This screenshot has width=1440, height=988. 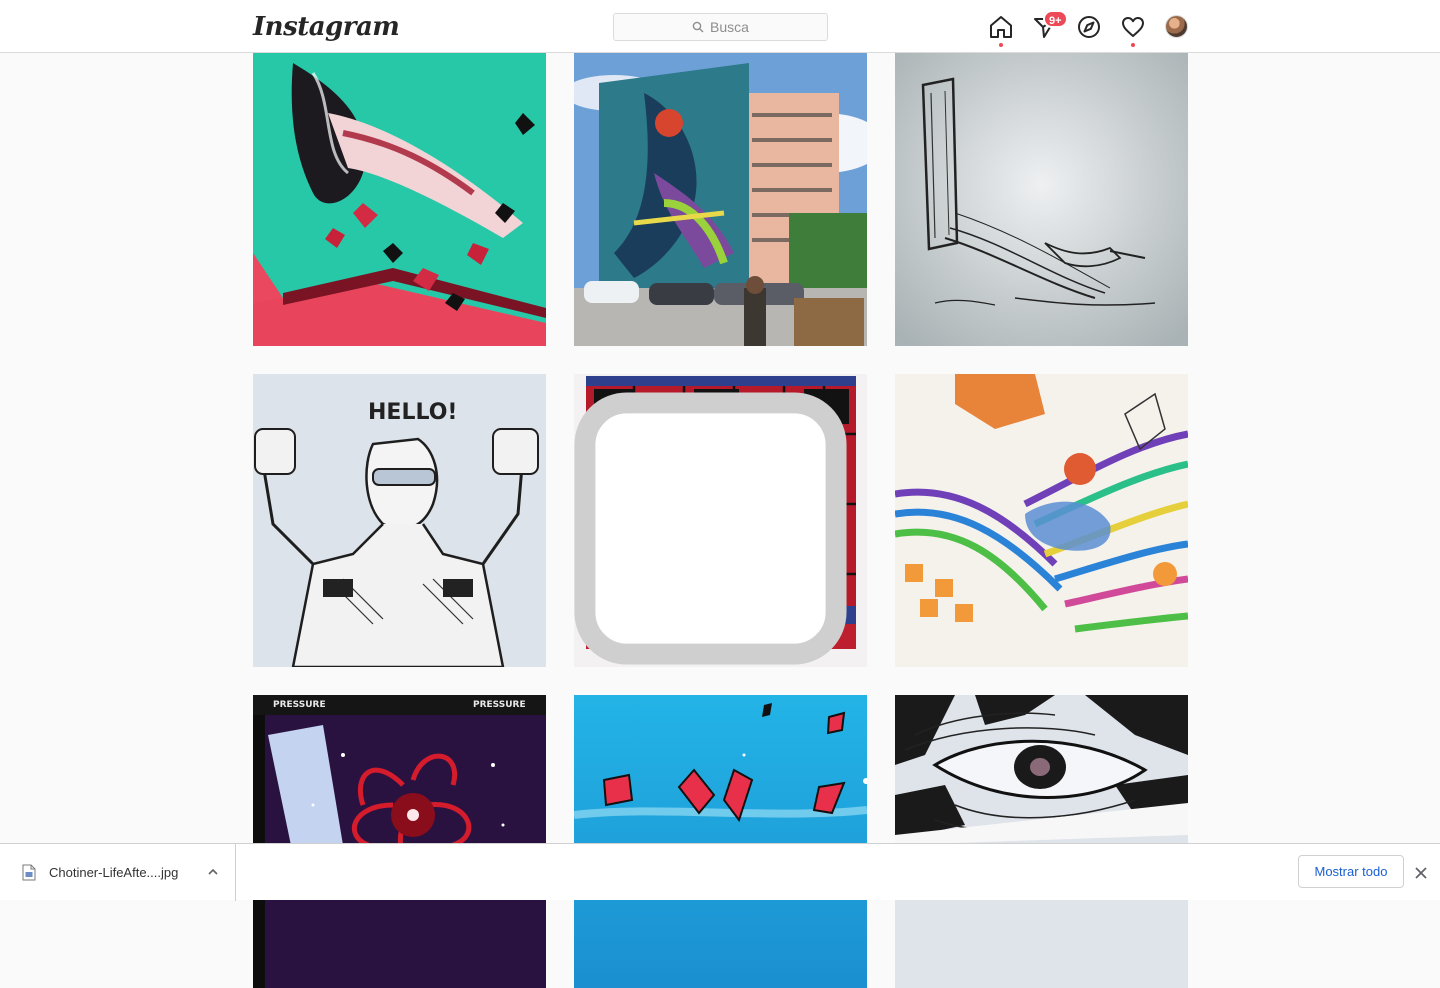 What do you see at coordinates (729, 27) in the screenshot?
I see `search-placeholder: Busca` at bounding box center [729, 27].